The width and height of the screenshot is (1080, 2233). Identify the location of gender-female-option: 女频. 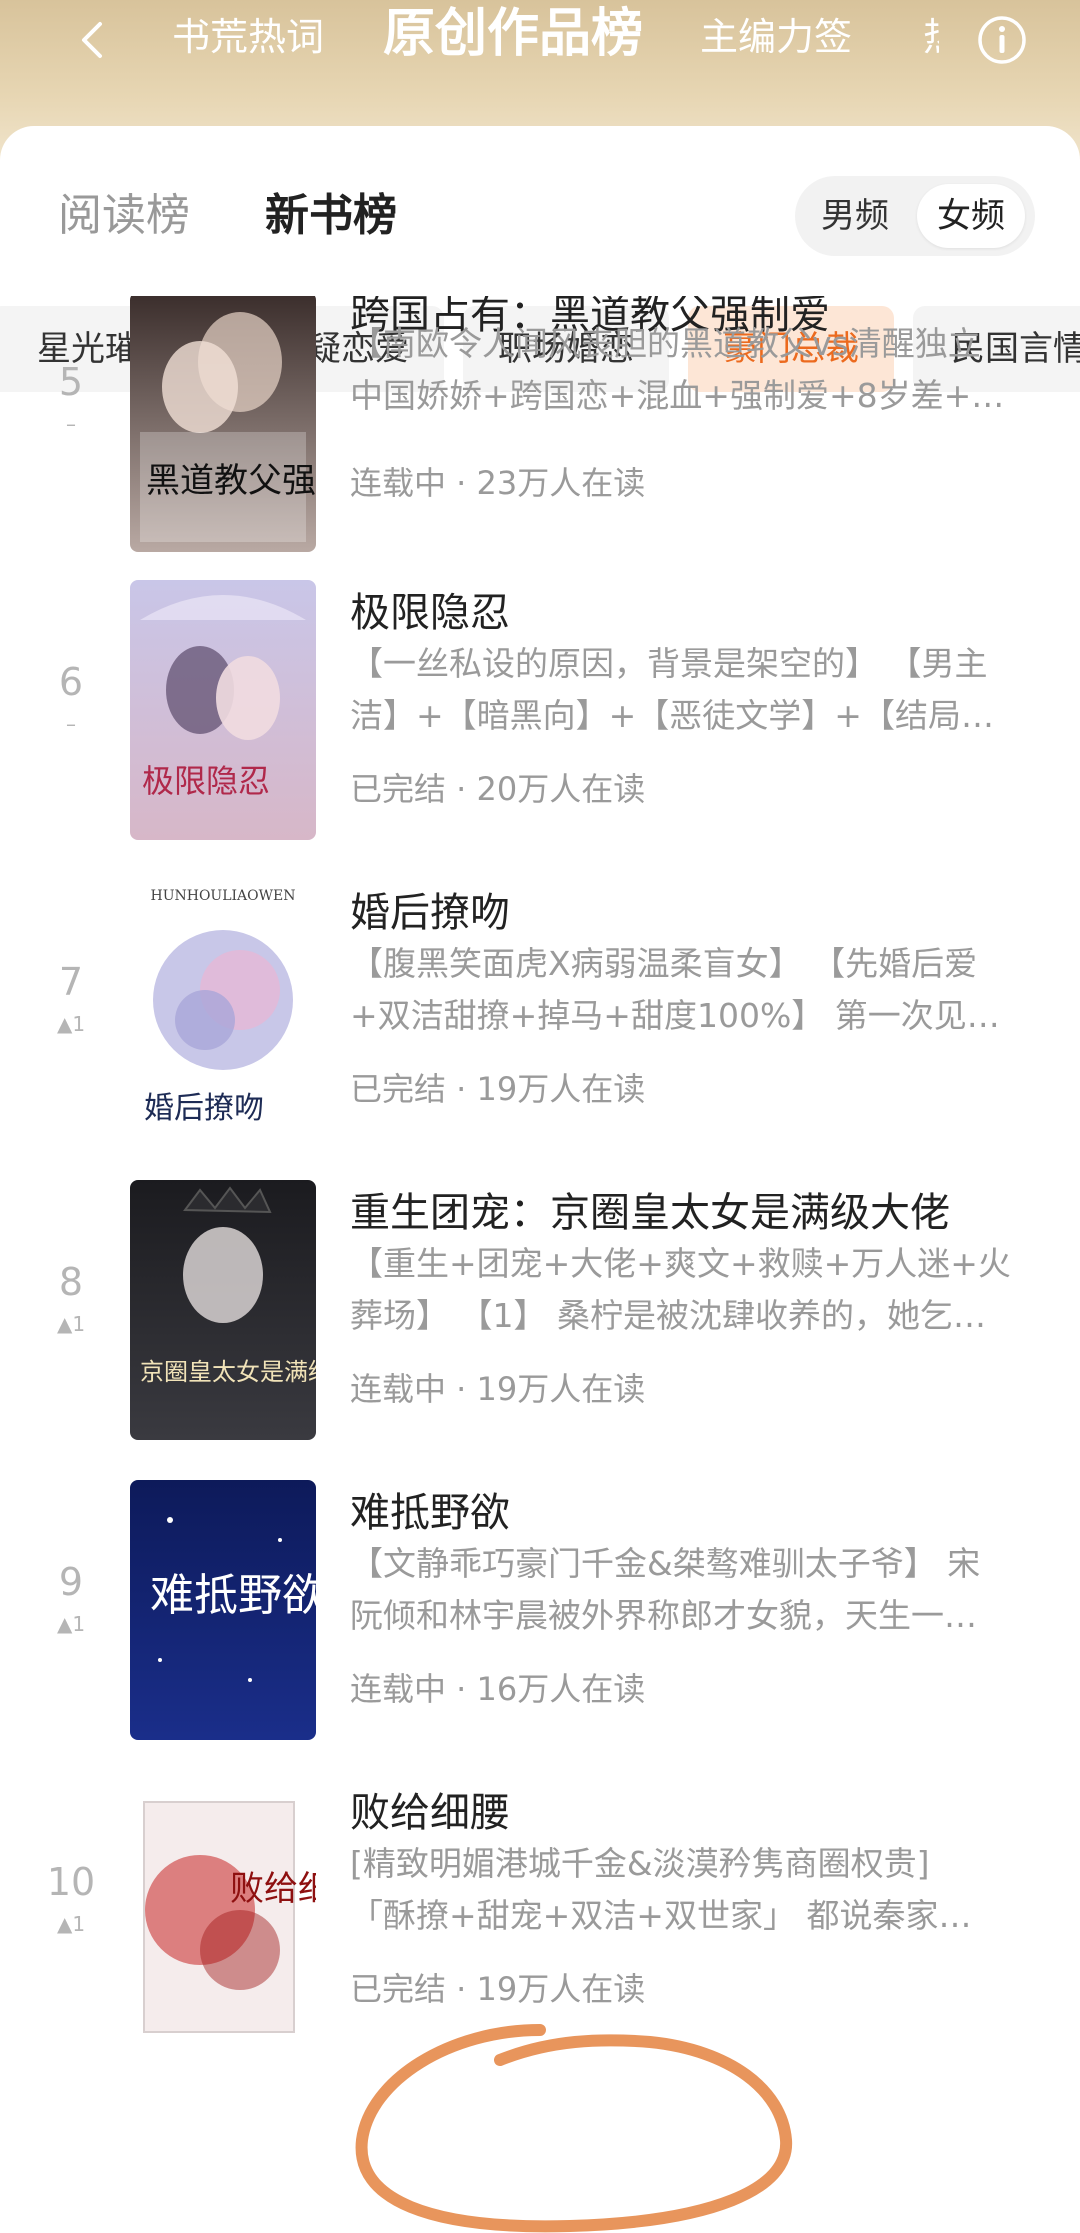
(971, 216).